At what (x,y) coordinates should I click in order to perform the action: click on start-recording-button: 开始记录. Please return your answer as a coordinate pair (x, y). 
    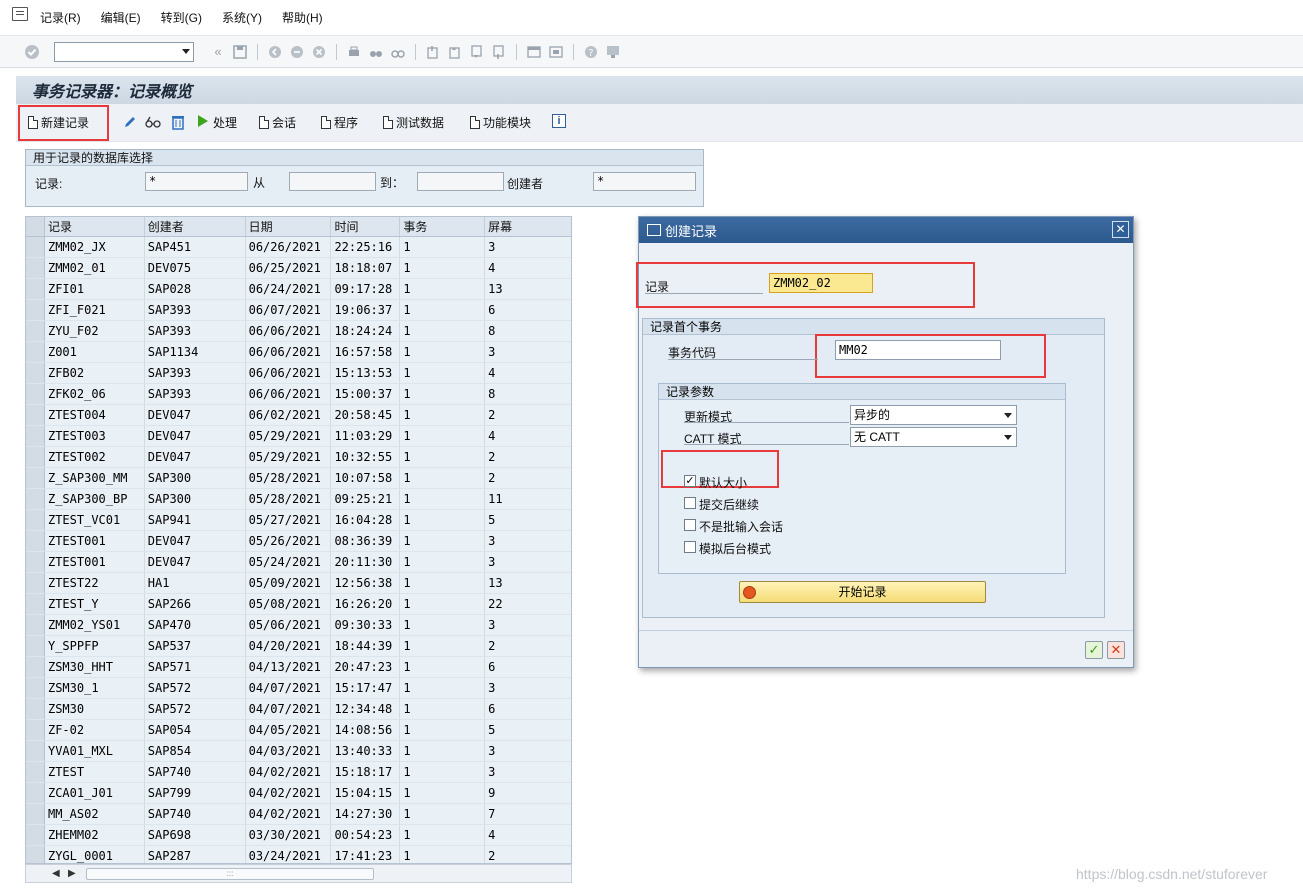
    Looking at the image, I should click on (862, 592).